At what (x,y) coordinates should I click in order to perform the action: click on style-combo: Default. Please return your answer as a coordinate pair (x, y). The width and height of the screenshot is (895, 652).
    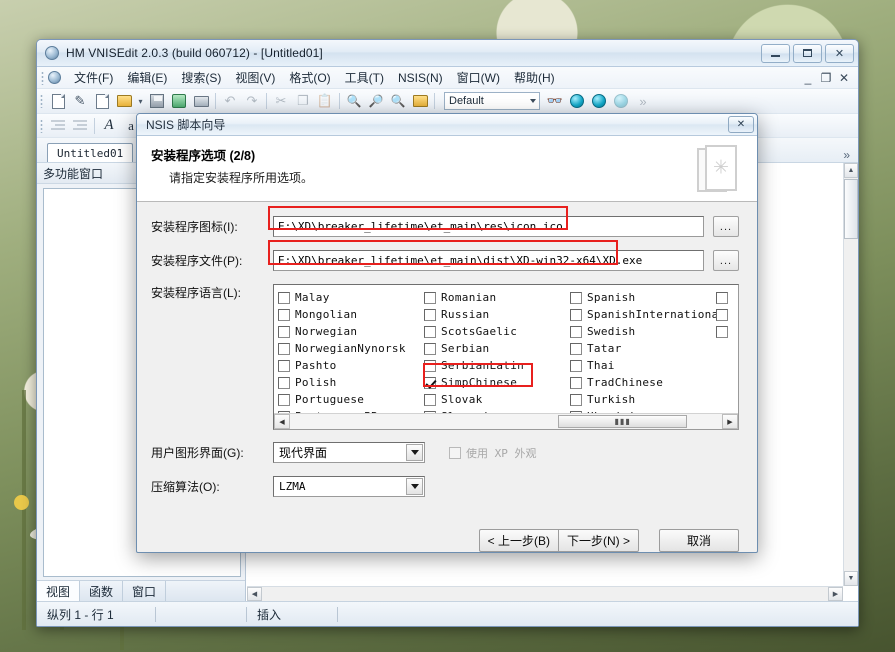
    Looking at the image, I should click on (492, 101).